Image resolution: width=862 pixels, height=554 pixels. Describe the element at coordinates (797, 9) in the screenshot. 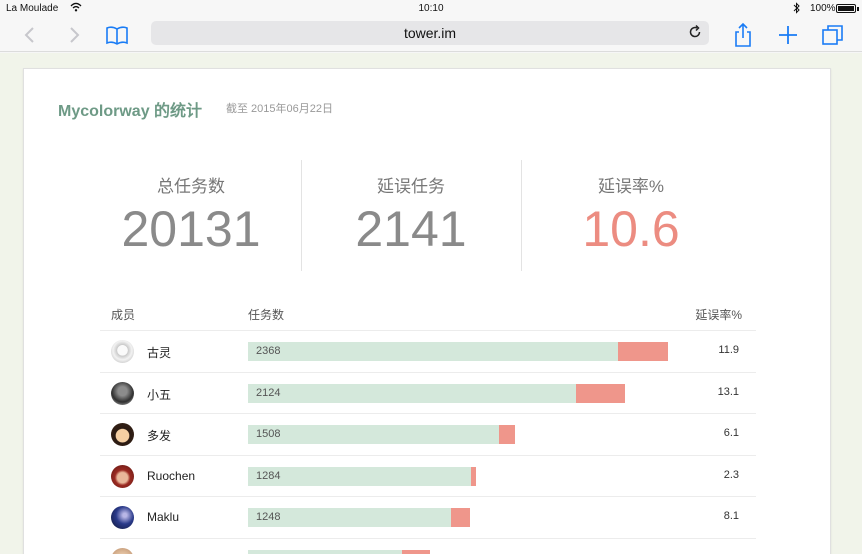

I see `bluetooth-icon` at that location.